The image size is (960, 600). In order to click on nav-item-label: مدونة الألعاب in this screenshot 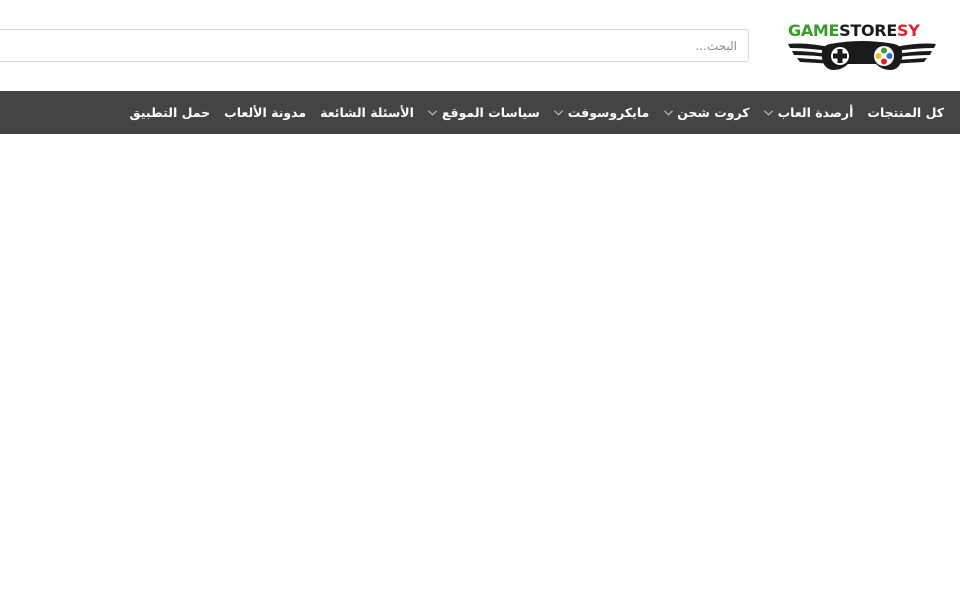, I will do `click(265, 112)`.